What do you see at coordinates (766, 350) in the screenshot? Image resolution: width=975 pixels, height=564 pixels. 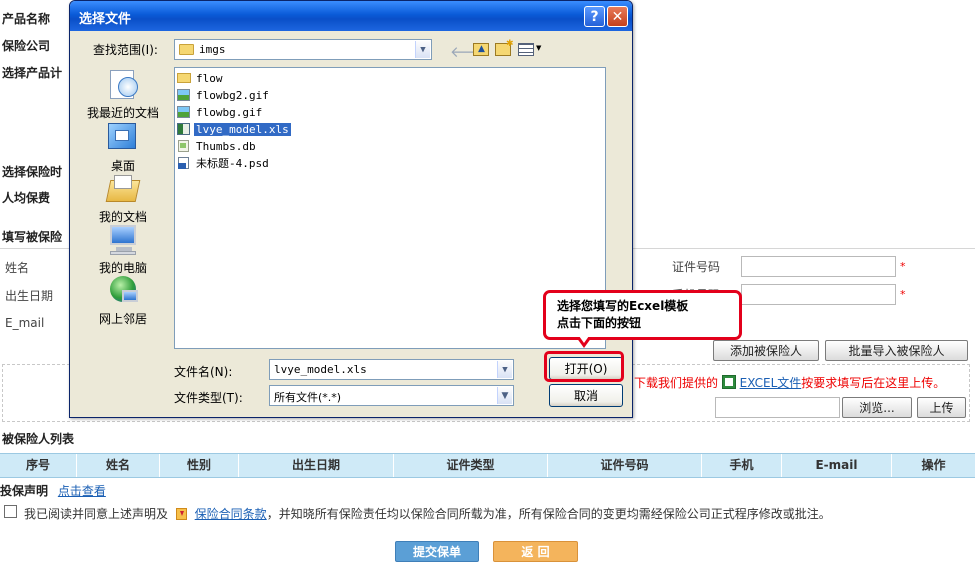 I see `add-insured-button: 添加被保险人` at bounding box center [766, 350].